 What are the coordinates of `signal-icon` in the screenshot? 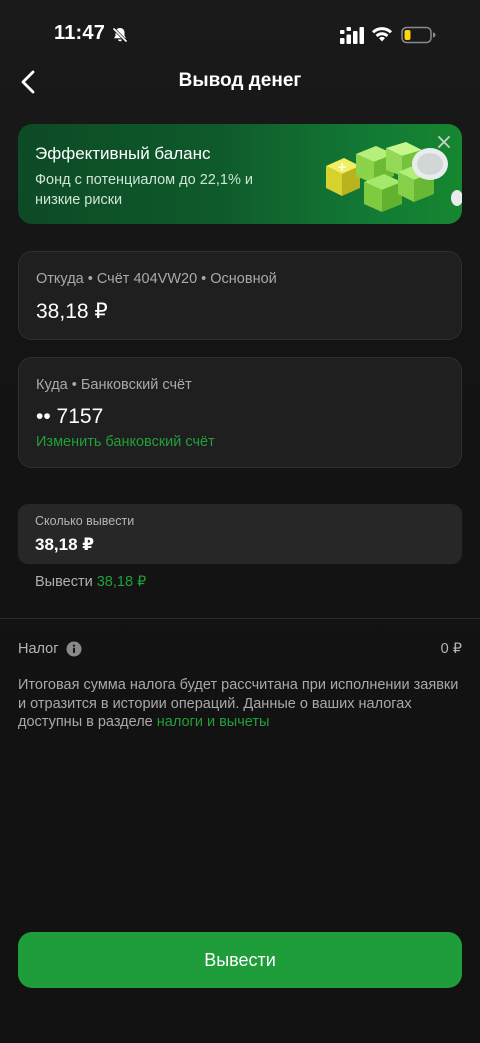 It's located at (352, 35).